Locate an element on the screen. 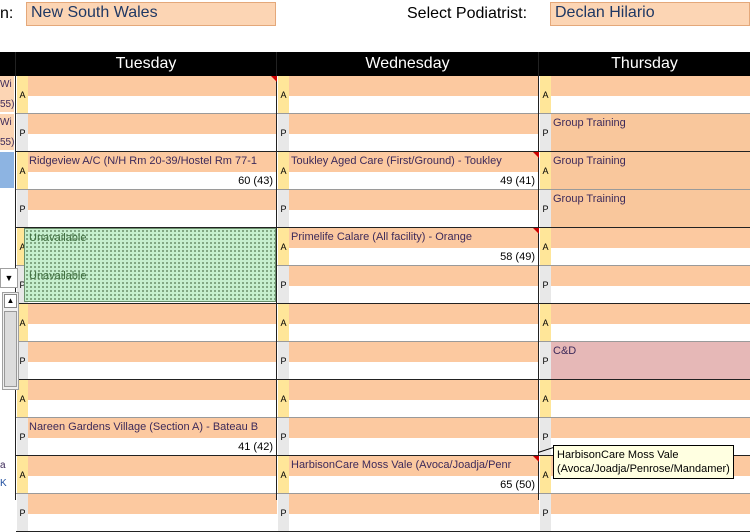 The height and width of the screenshot is (532, 750). scroll-up-arrow-icon: ▲ is located at coordinates (10, 301).